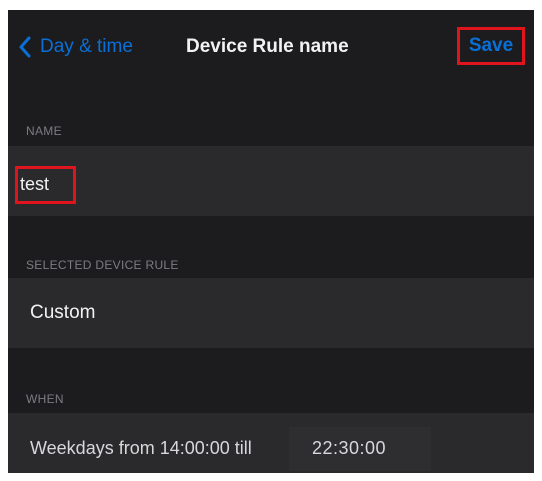  Describe the element at coordinates (271, 313) in the screenshot. I see `selected-rule-row: Custom` at that location.